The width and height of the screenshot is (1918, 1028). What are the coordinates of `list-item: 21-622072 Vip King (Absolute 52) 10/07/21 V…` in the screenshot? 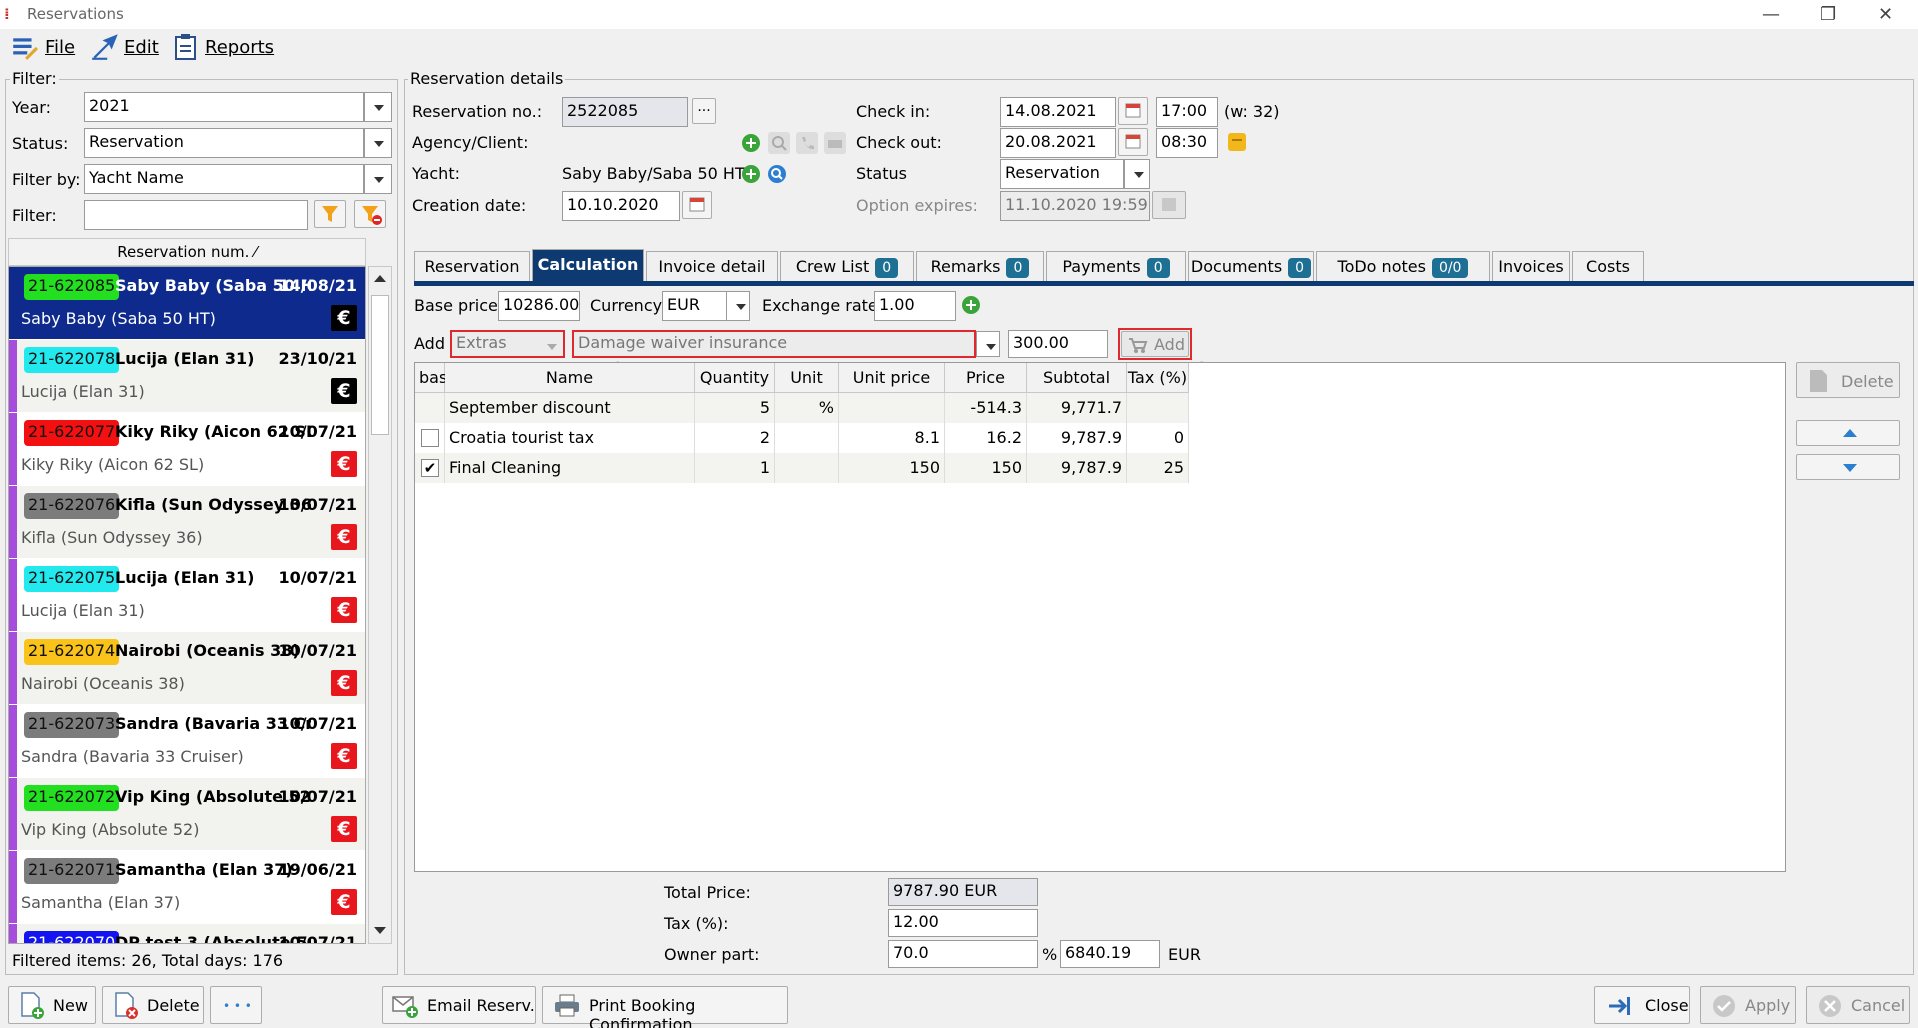 It's located at (187, 814).